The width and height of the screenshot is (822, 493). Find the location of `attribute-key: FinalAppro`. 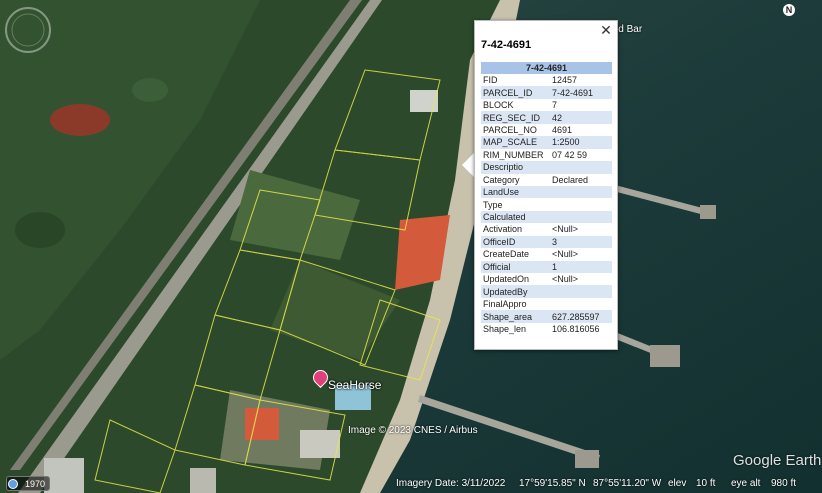

attribute-key: FinalAppro is located at coordinates (505, 304).